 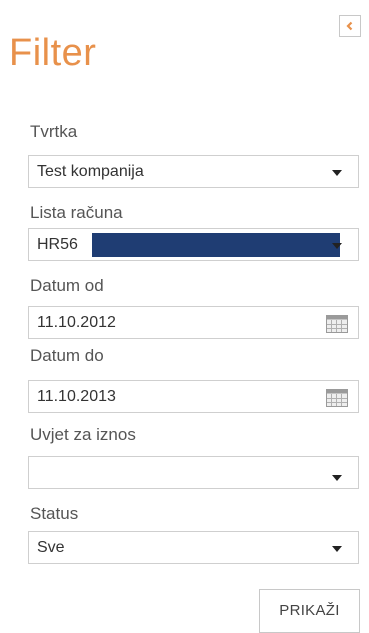 What do you see at coordinates (216, 245) in the screenshot?
I see `redacted-account-number` at bounding box center [216, 245].